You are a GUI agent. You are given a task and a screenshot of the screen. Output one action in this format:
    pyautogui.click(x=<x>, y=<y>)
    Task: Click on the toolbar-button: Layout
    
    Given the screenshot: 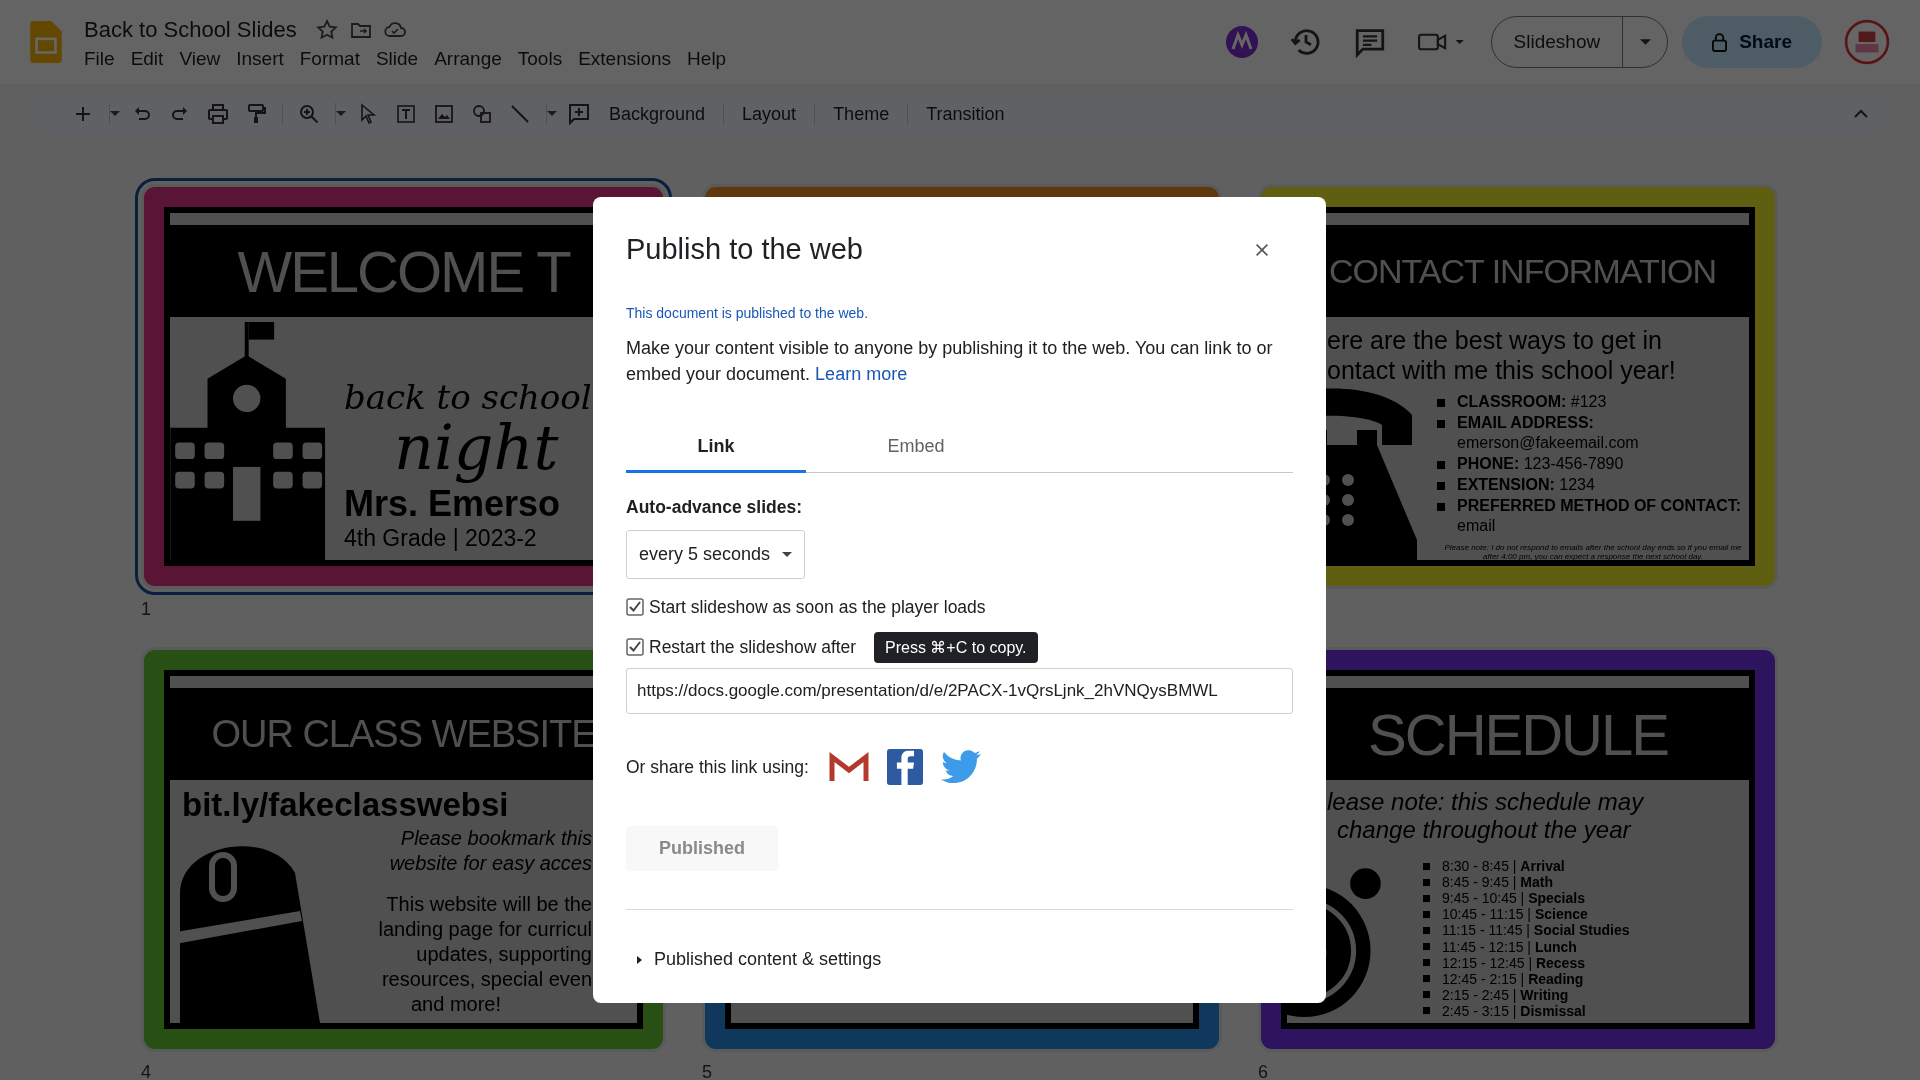 What is the action you would take?
    pyautogui.click(x=769, y=114)
    